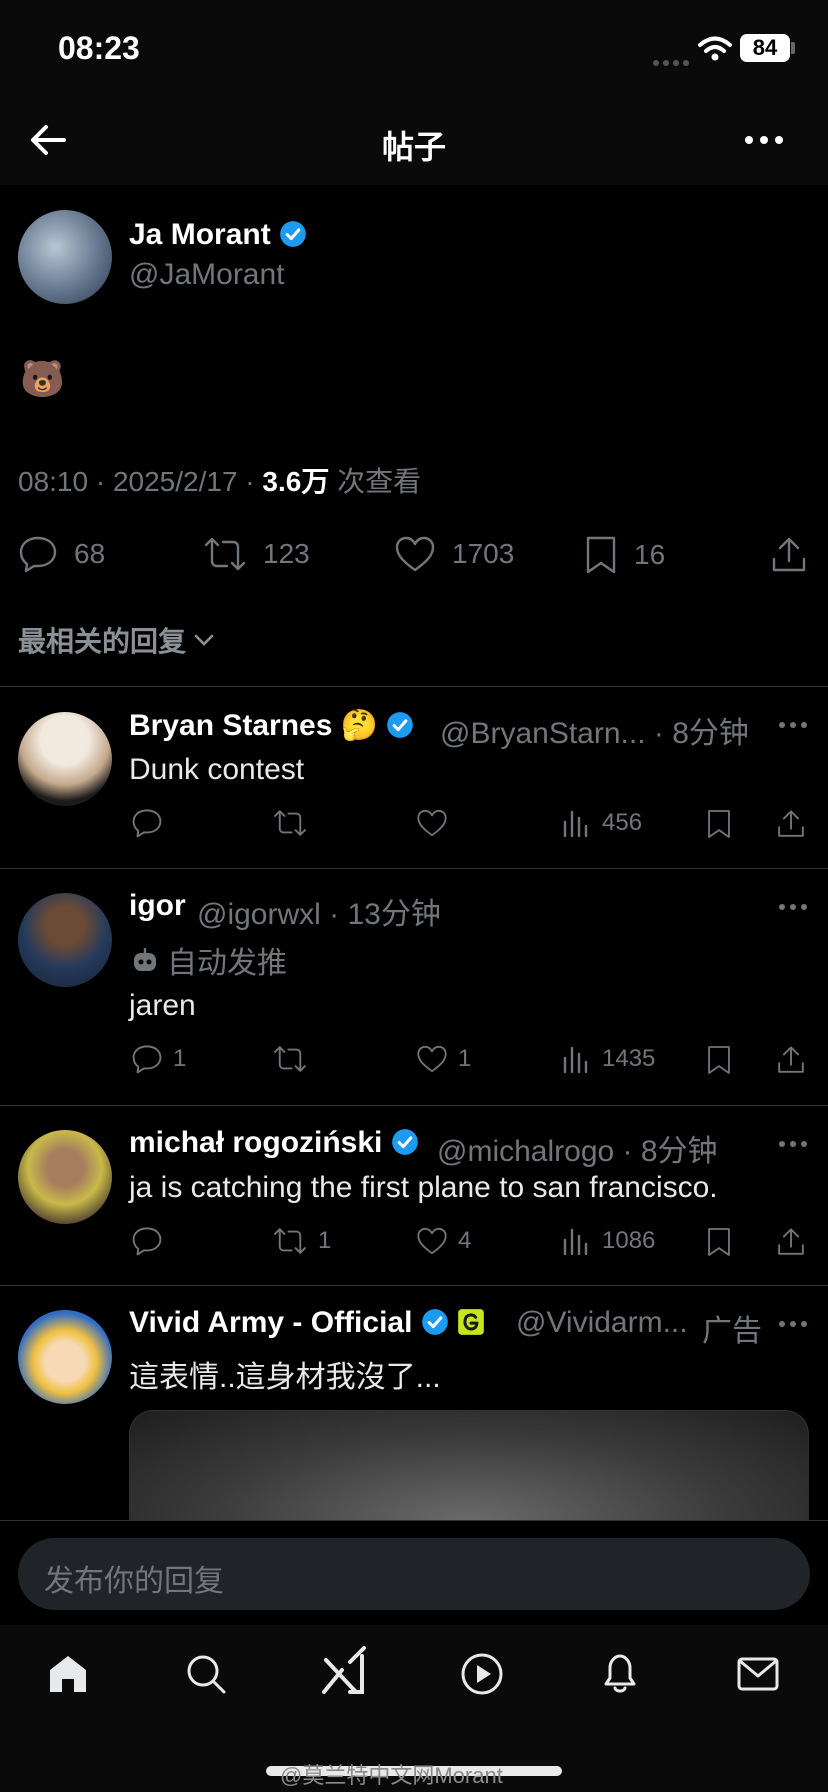  I want to click on like-button: 1703, so click(454, 554).